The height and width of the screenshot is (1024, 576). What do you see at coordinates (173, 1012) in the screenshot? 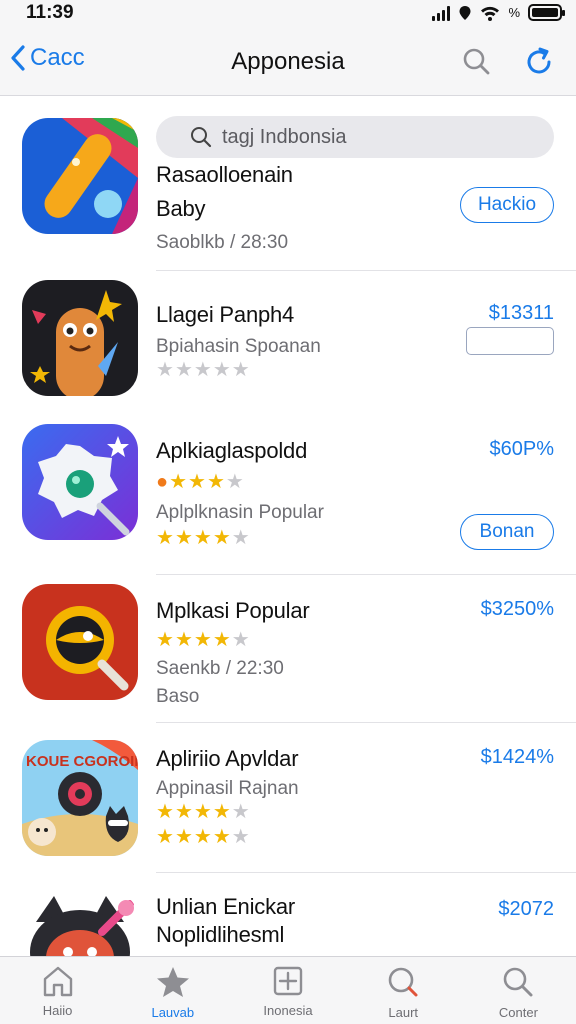
I see `tab-label: Lauvab` at bounding box center [173, 1012].